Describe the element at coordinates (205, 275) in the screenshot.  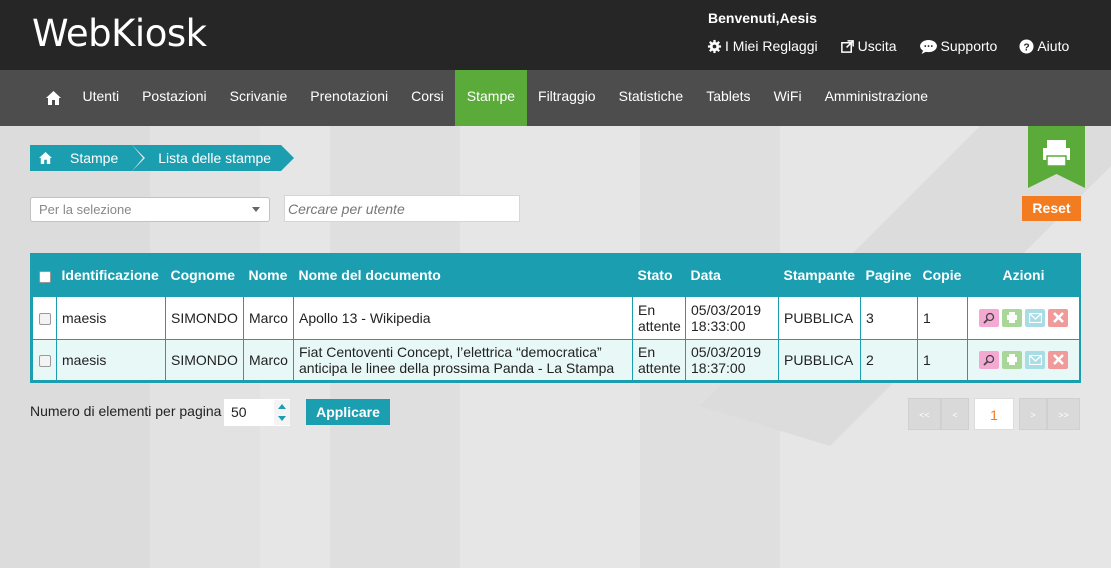
I see `header-cognome: Cognome` at that location.